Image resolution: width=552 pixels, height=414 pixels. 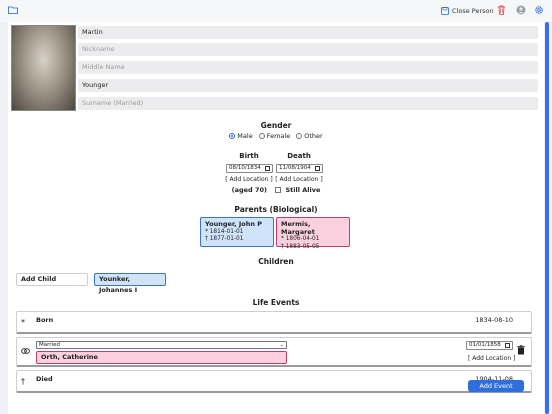 What do you see at coordinates (300, 246) in the screenshot?
I see `mother-died: † 1883-05-05` at bounding box center [300, 246].